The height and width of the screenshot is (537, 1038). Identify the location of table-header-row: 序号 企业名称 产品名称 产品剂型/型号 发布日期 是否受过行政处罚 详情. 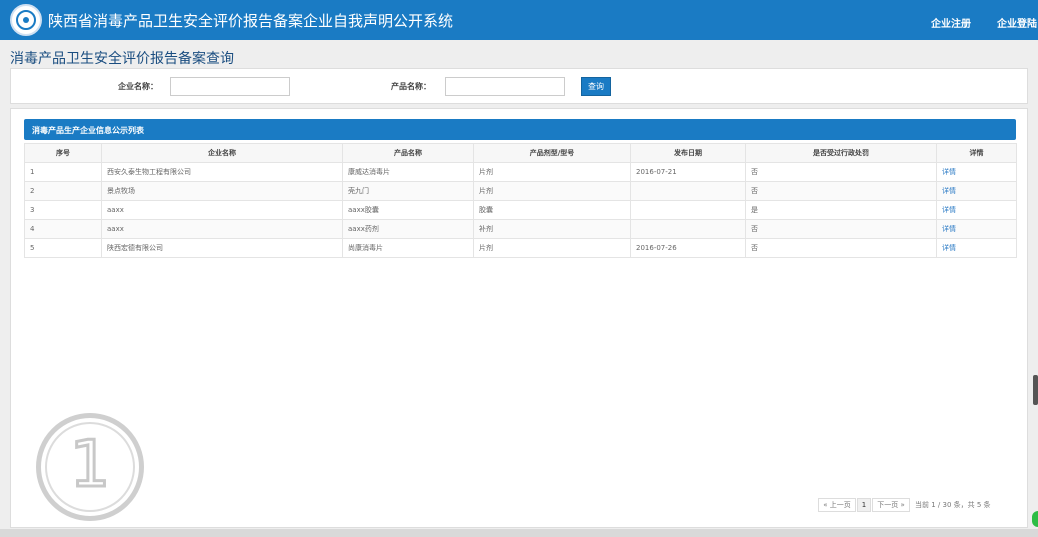
(520, 153).